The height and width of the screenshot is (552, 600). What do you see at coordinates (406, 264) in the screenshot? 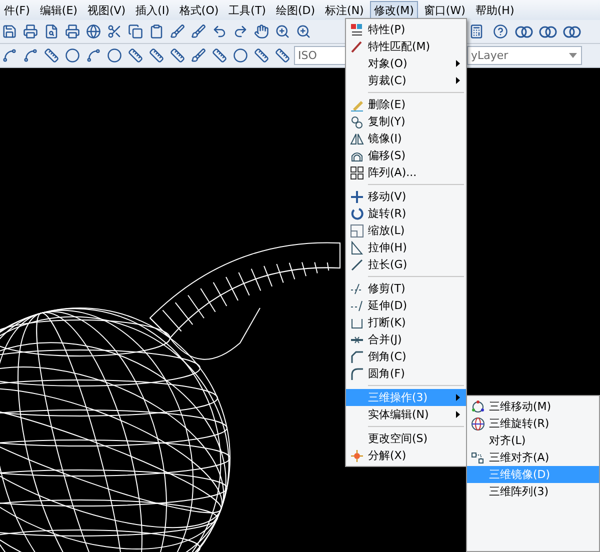
I see `menu-item: 拉长(G)` at bounding box center [406, 264].